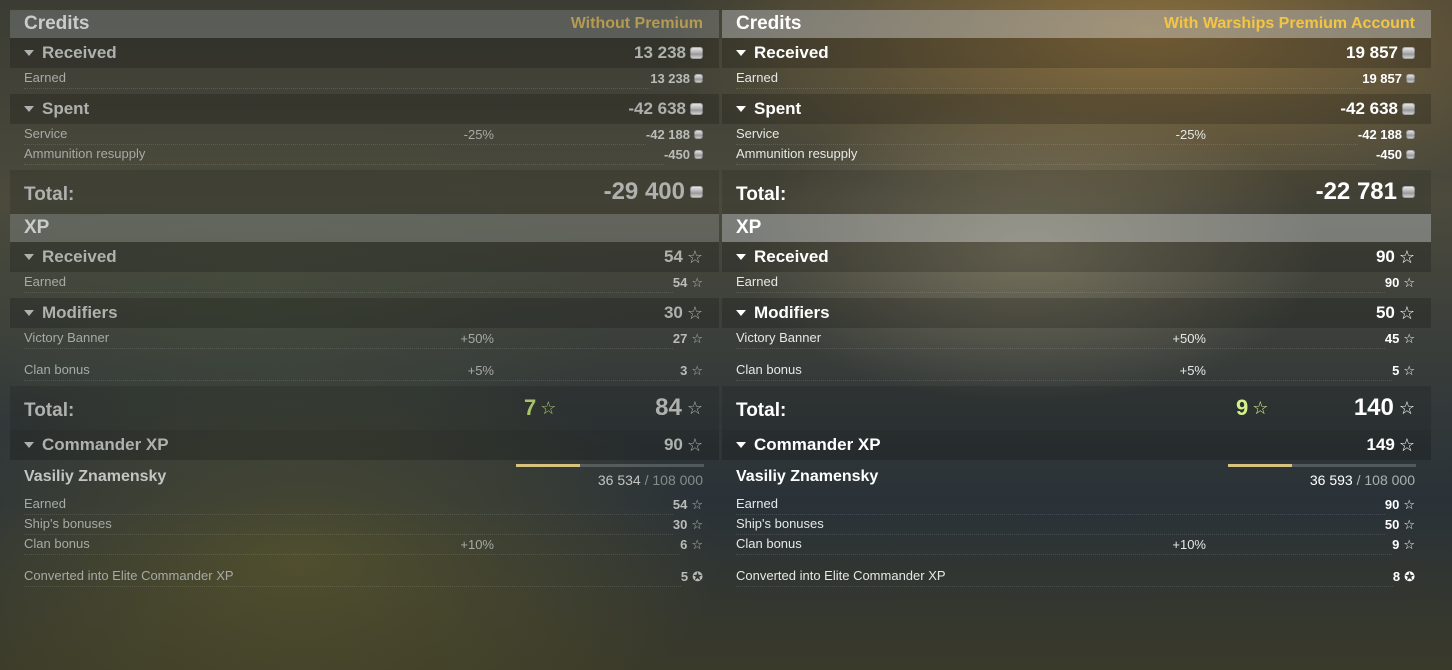 Image resolution: width=1452 pixels, height=670 pixels. Describe the element at coordinates (684, 576) in the screenshot. I see `row-value: 5` at that location.